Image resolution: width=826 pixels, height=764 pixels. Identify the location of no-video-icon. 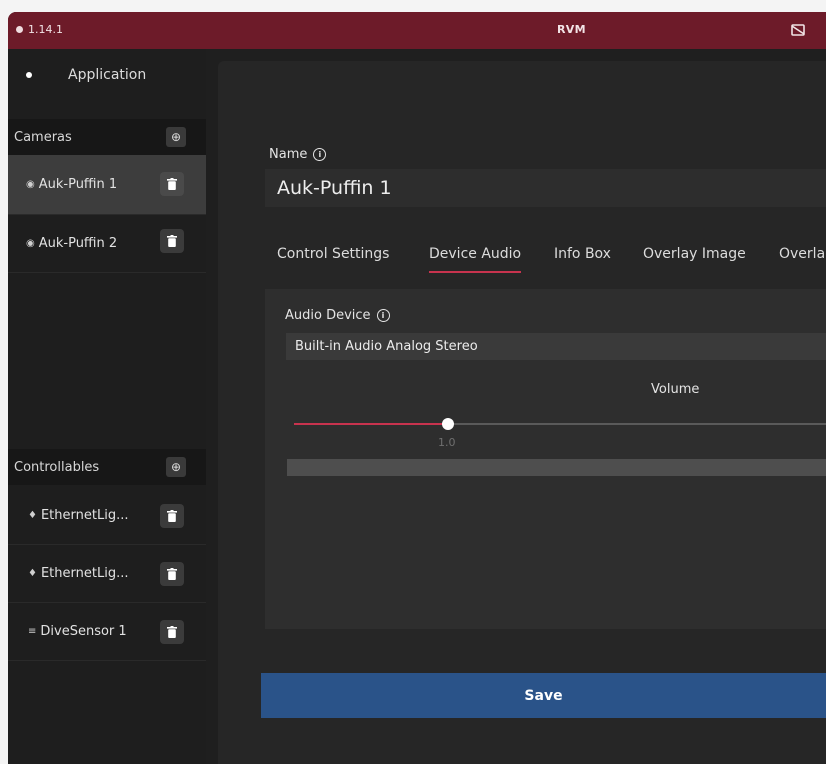
(798, 30).